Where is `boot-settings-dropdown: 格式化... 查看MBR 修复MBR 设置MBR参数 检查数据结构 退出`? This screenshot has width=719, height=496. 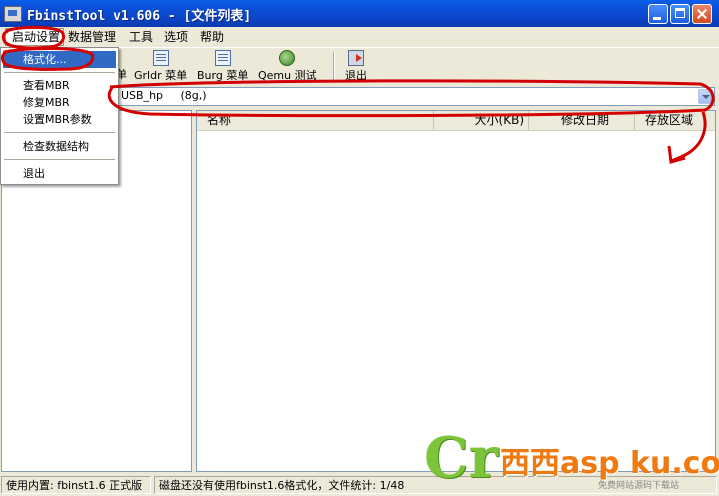
boot-settings-dropdown: 格式化... 查看MBR 修复MBR 设置MBR参数 检查数据结构 退出 is located at coordinates (59, 116).